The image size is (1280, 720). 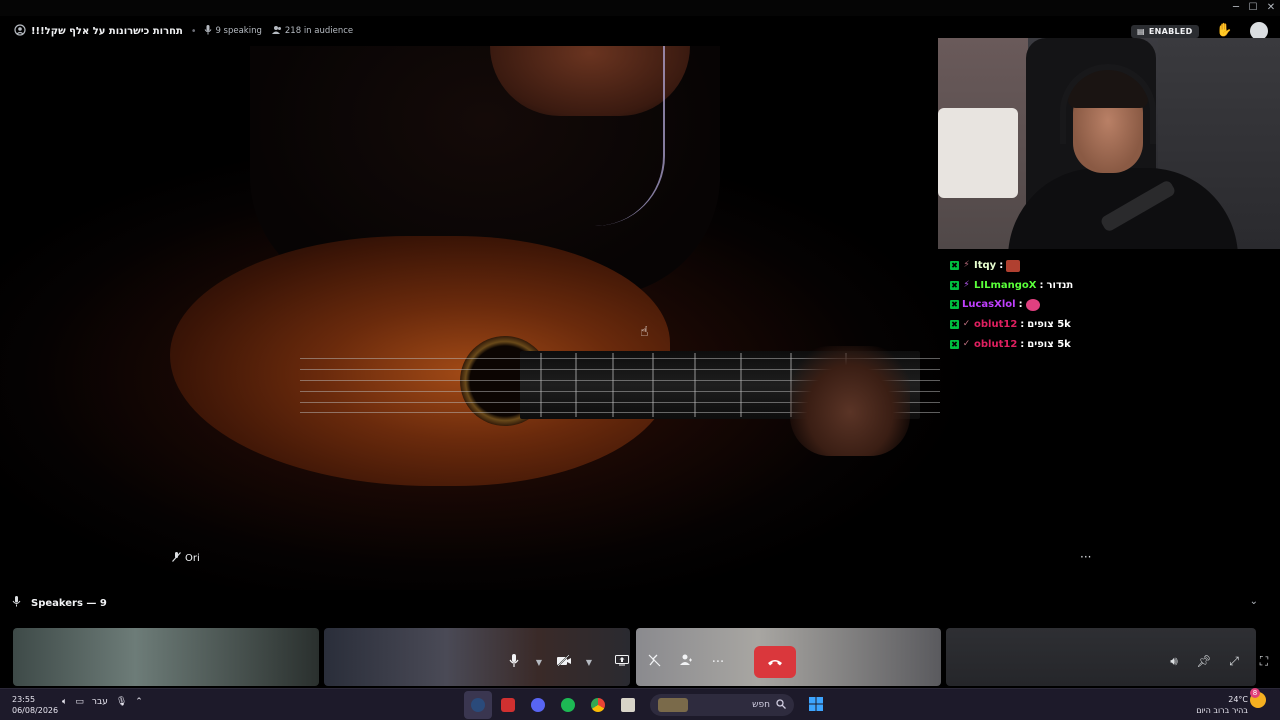 I want to click on microphone-icon: 🎙︎, so click(x=121, y=702).